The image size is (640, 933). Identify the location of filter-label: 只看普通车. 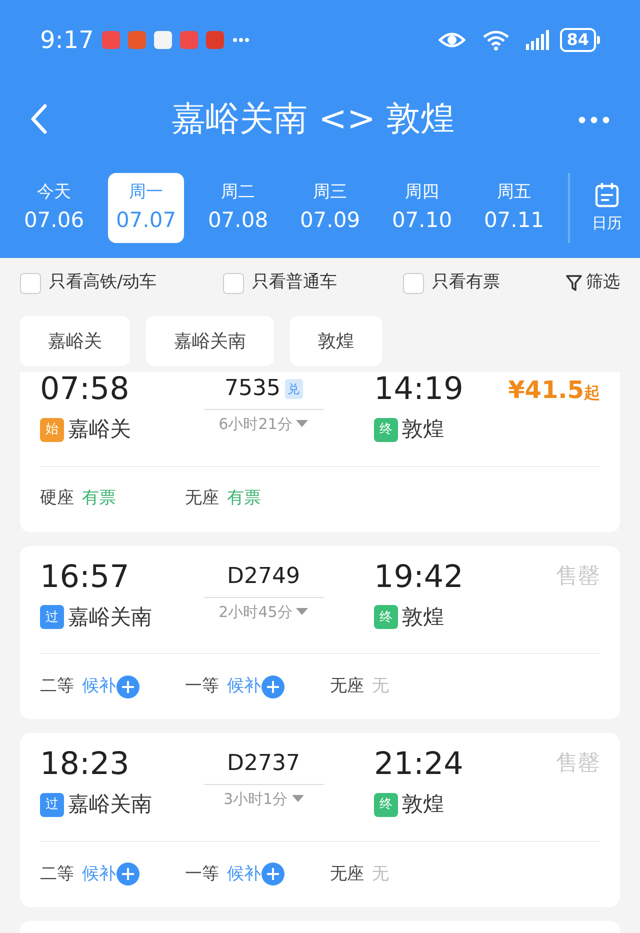
(294, 283).